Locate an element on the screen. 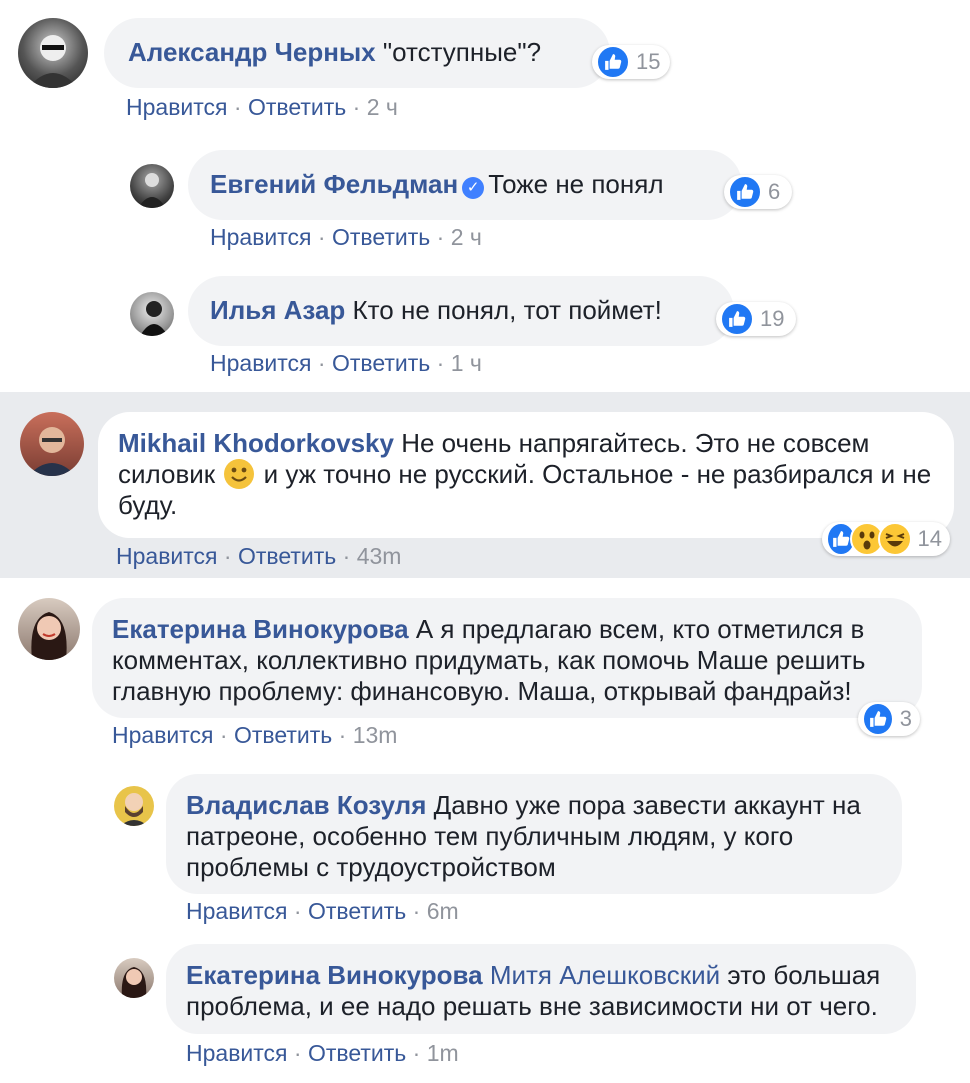 This screenshot has width=970, height=1083. reaction-number: 3 is located at coordinates (905, 718).